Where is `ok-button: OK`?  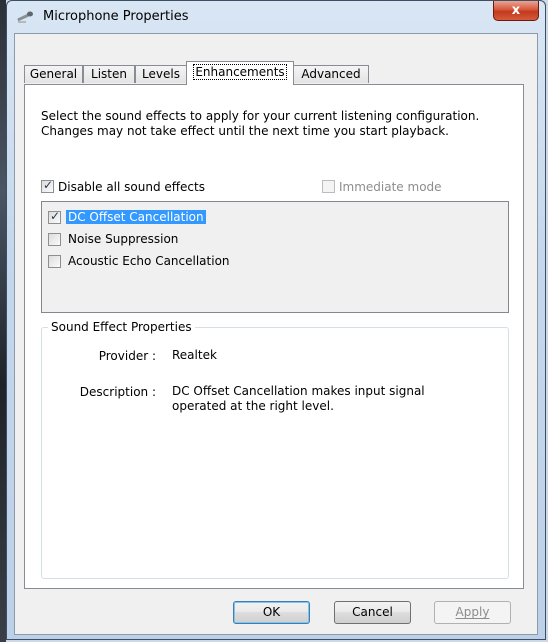 ok-button: OK is located at coordinates (271, 612).